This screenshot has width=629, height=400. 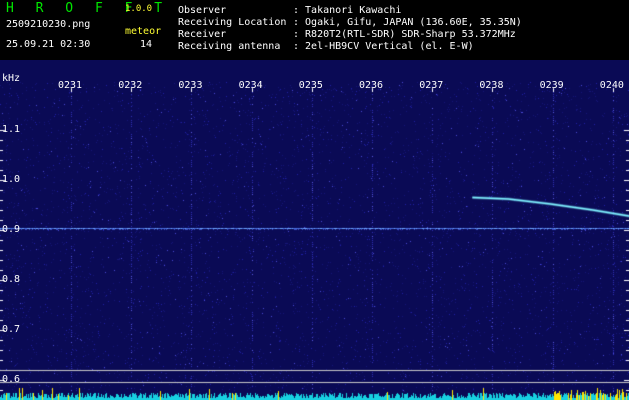 What do you see at coordinates (232, 22) in the screenshot?
I see `info-key: Receiving Location` at bounding box center [232, 22].